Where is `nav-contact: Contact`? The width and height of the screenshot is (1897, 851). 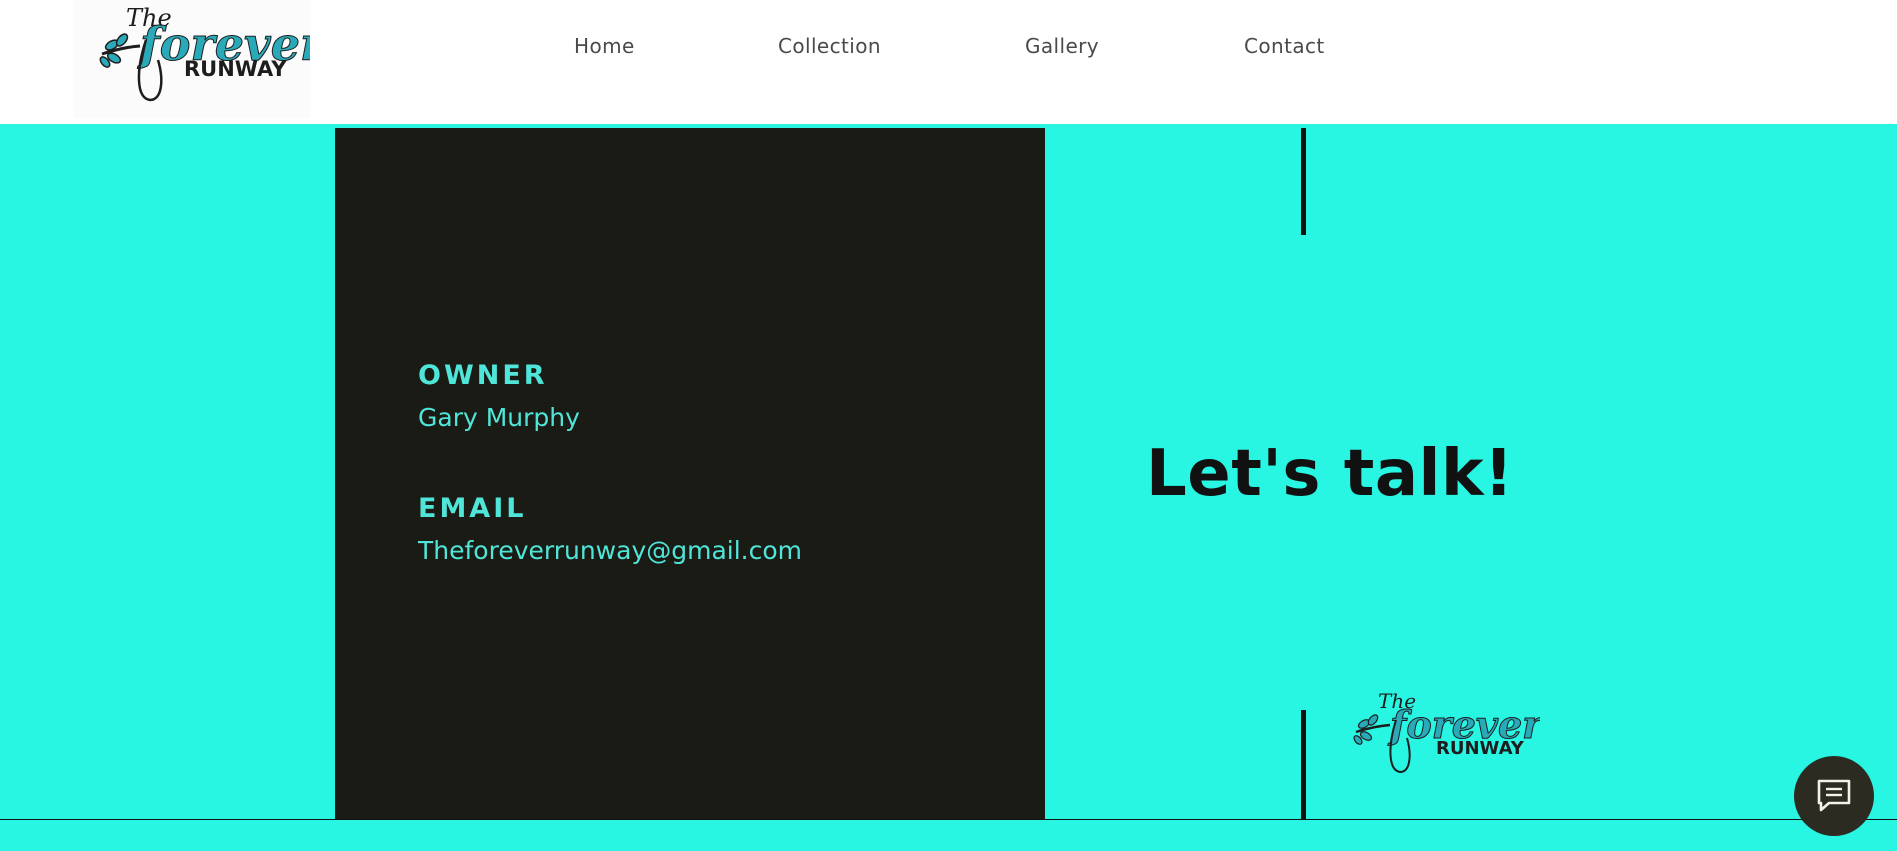 nav-contact: Contact is located at coordinates (1284, 46).